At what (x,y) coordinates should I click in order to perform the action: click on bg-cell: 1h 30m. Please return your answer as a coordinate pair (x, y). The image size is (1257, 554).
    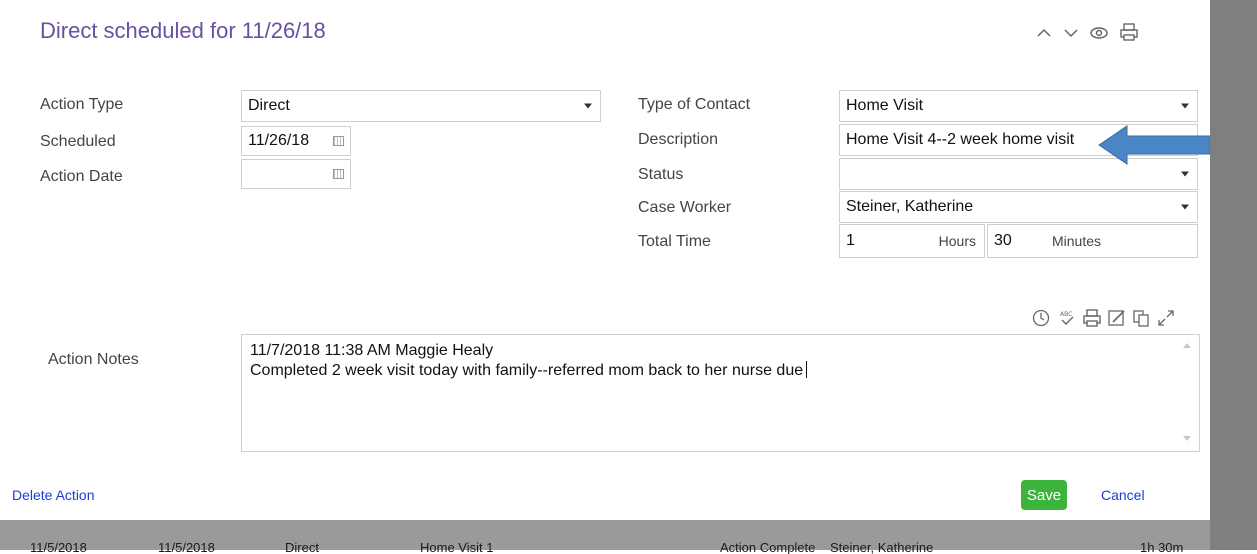
    Looking at the image, I should click on (1162, 547).